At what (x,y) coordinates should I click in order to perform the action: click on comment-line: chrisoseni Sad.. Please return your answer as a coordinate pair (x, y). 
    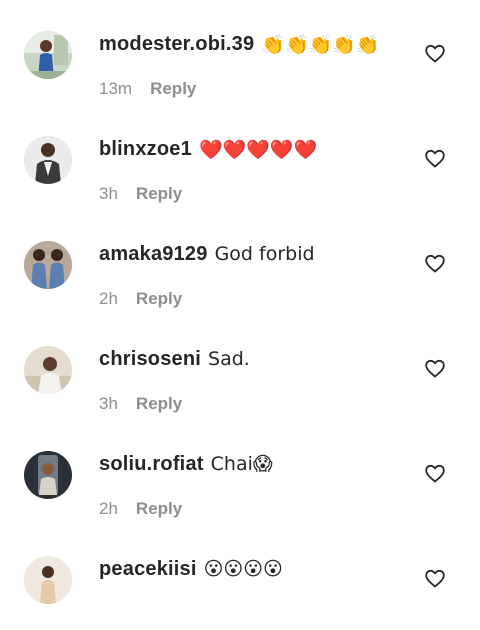
    Looking at the image, I should click on (174, 359).